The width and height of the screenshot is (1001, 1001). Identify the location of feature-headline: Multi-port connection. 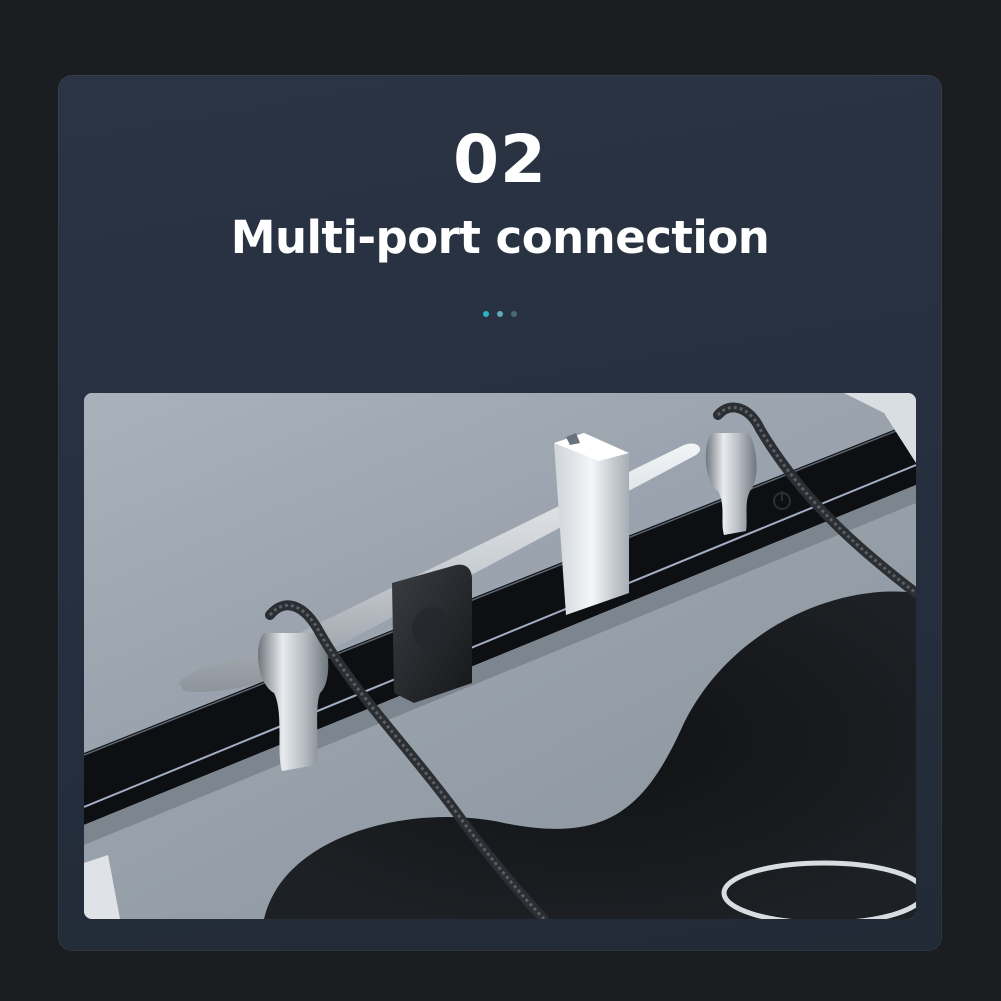
(500, 237).